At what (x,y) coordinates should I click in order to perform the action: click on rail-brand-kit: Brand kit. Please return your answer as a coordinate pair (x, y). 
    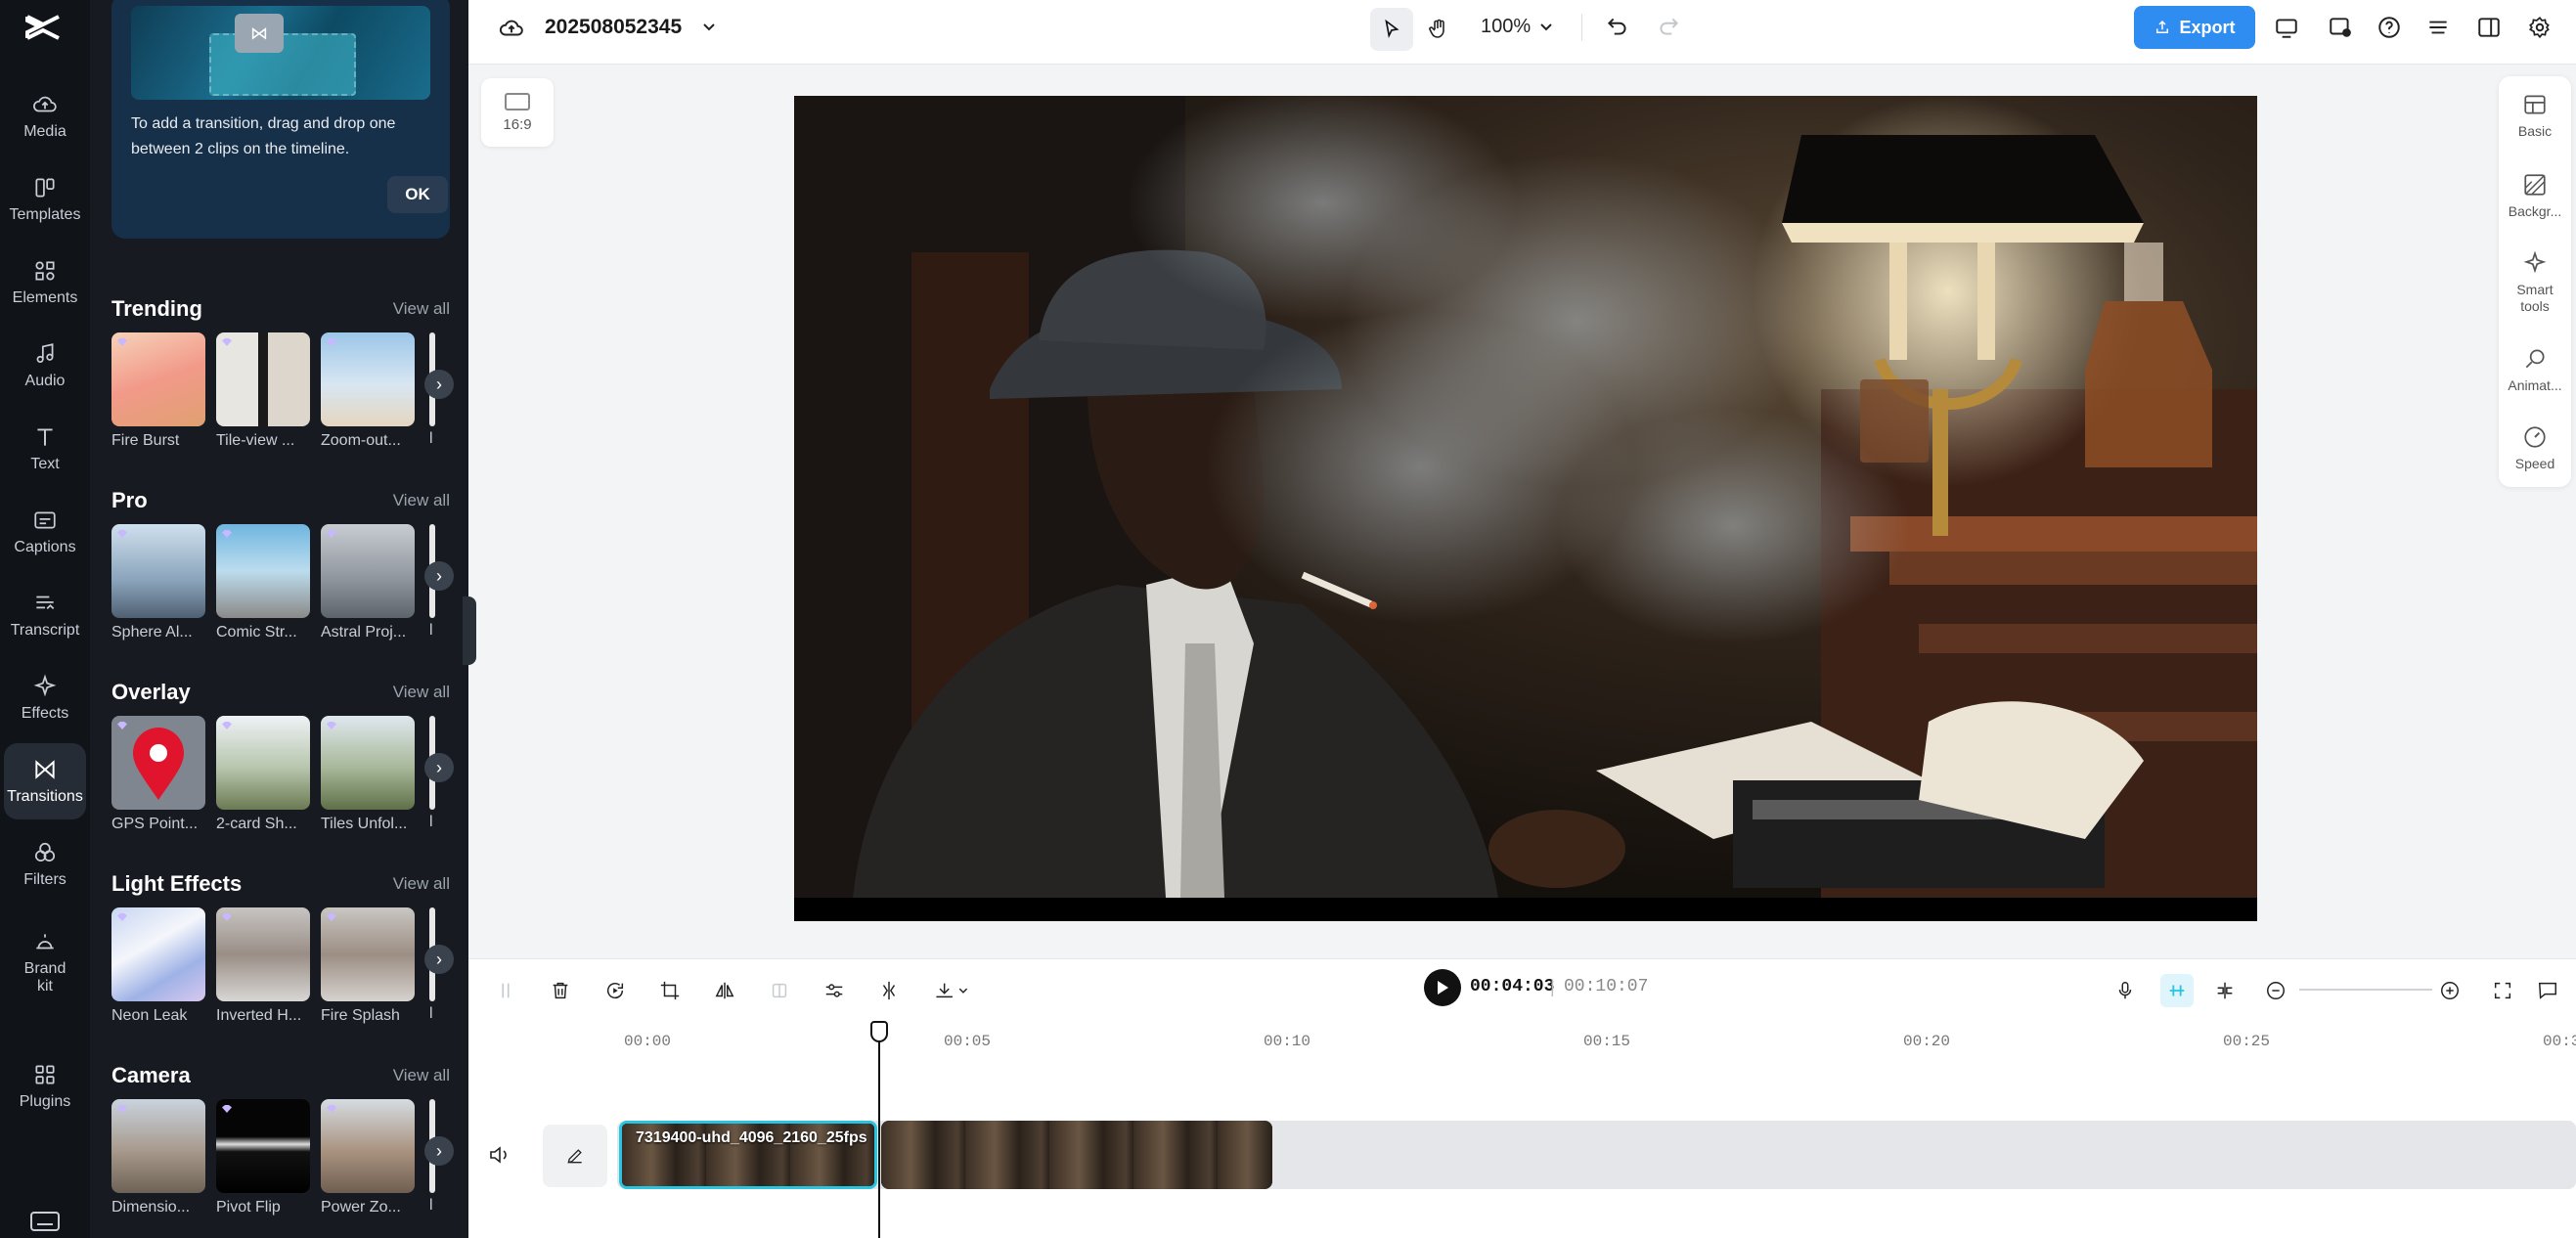
    Looking at the image, I should click on (45, 962).